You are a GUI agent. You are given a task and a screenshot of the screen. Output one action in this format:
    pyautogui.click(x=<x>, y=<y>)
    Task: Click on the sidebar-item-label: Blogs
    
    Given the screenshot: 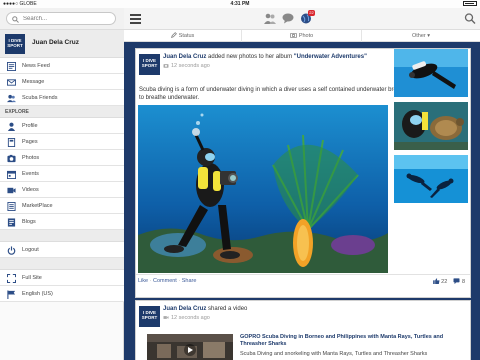 What is the action you would take?
    pyautogui.click(x=29, y=222)
    